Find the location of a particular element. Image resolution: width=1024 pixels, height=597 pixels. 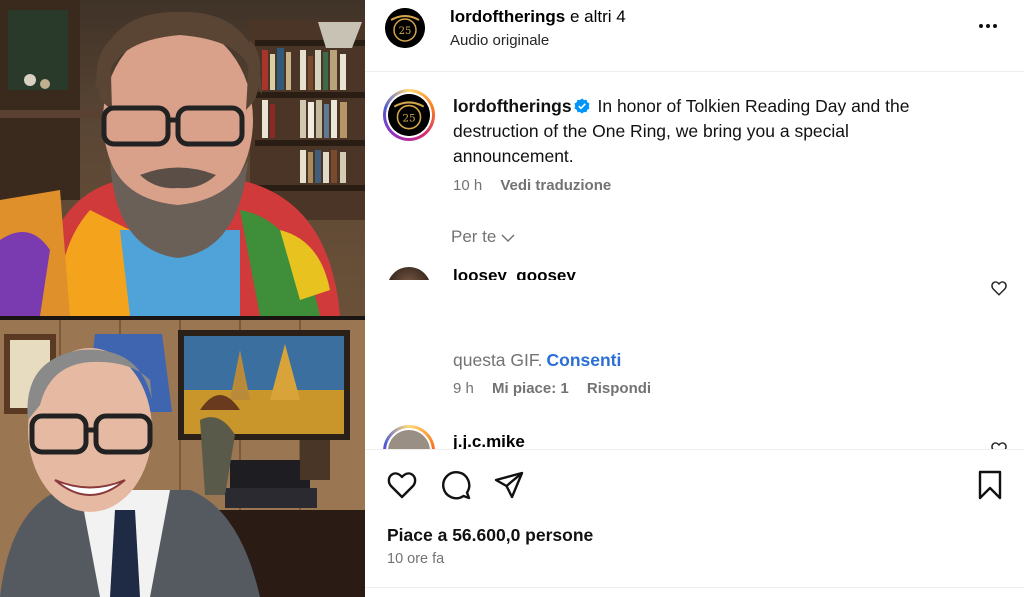

verified-badge-icon is located at coordinates (582, 106).